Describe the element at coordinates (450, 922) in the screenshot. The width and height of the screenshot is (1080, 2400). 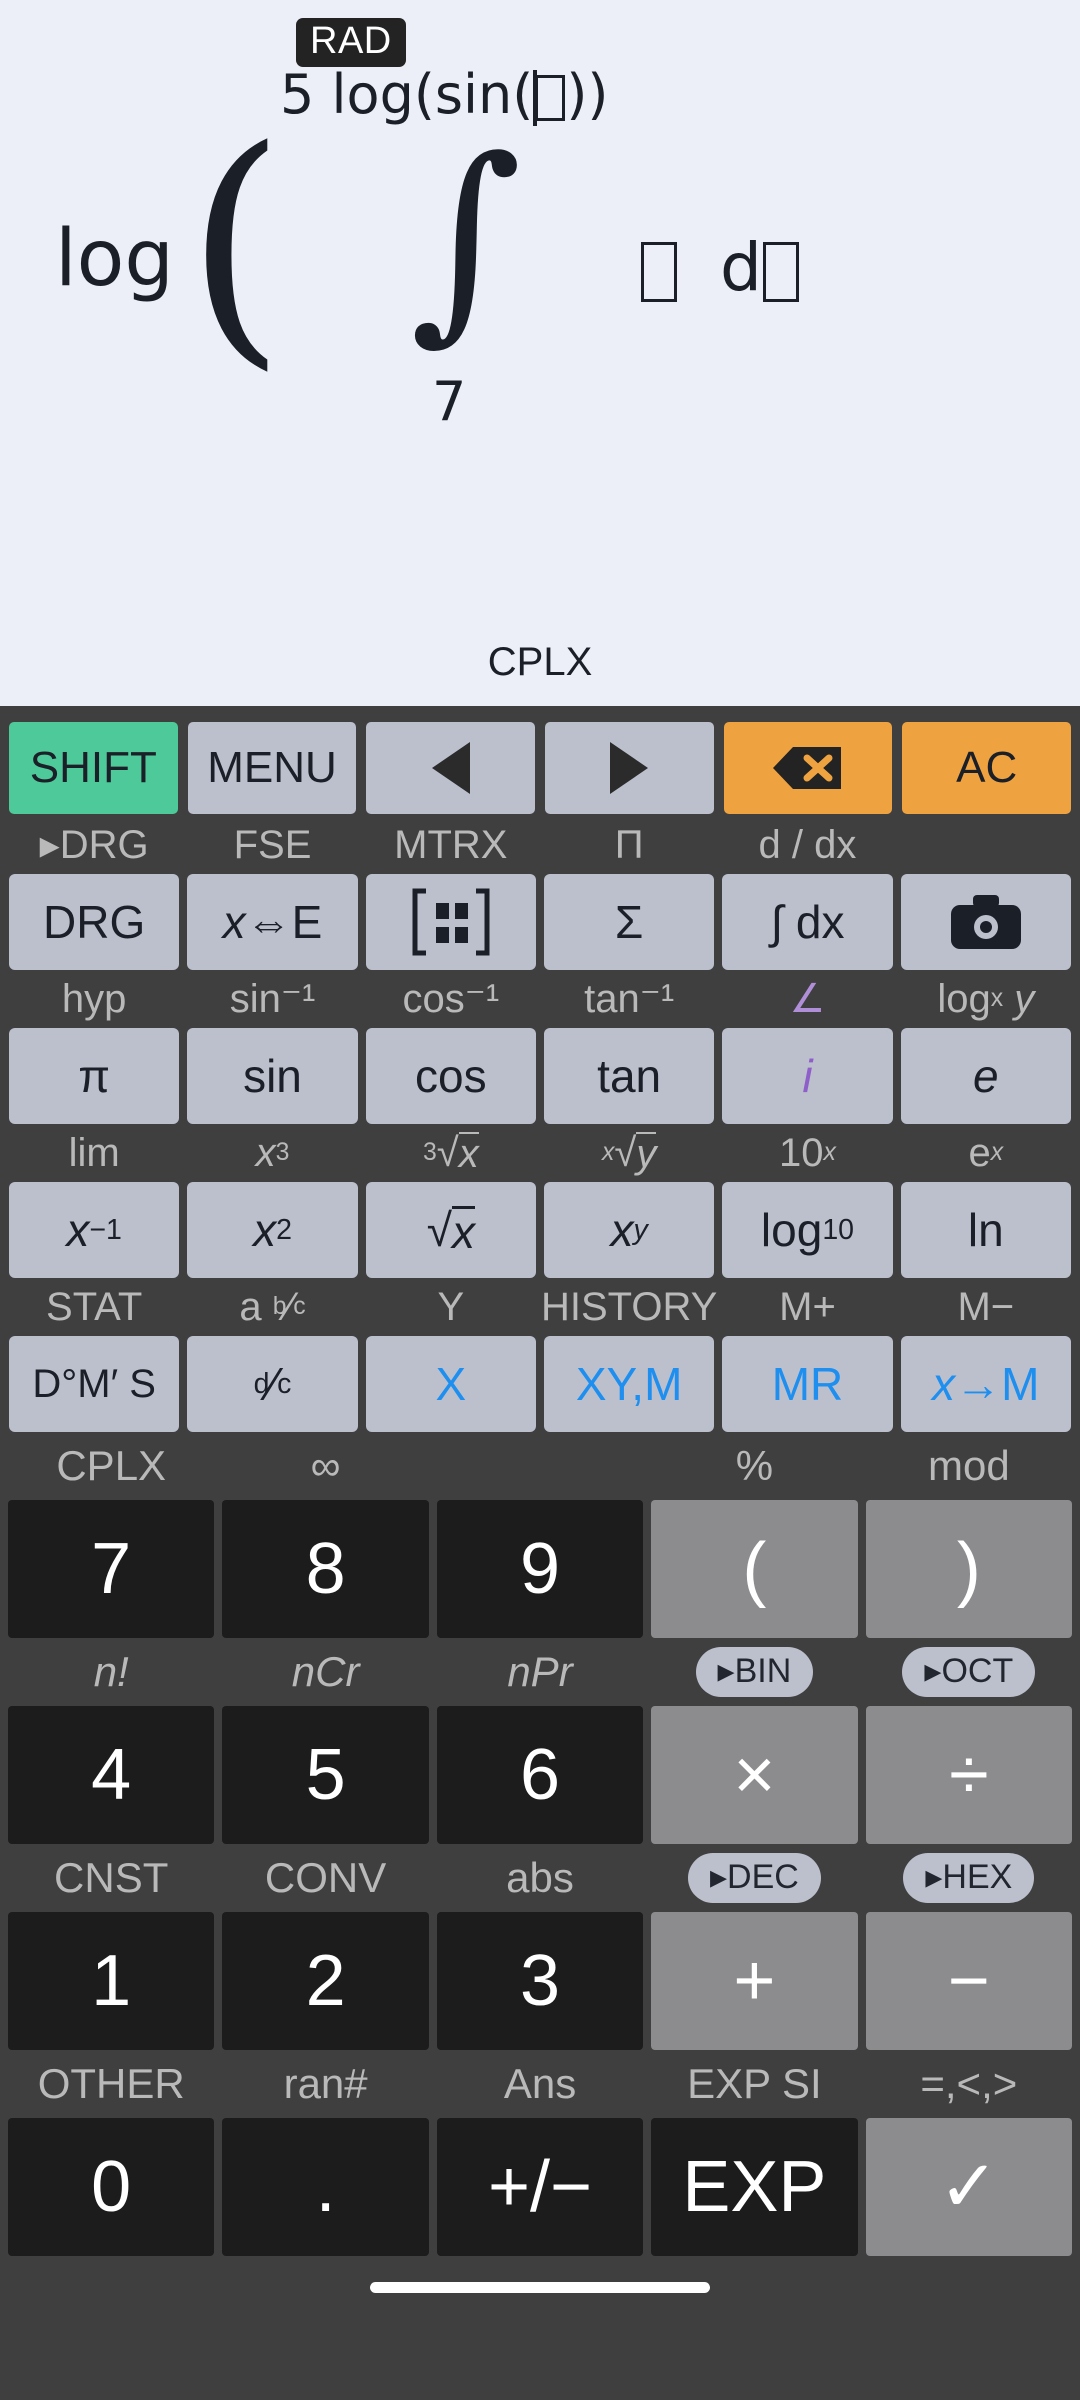
I see `matrix-button` at that location.